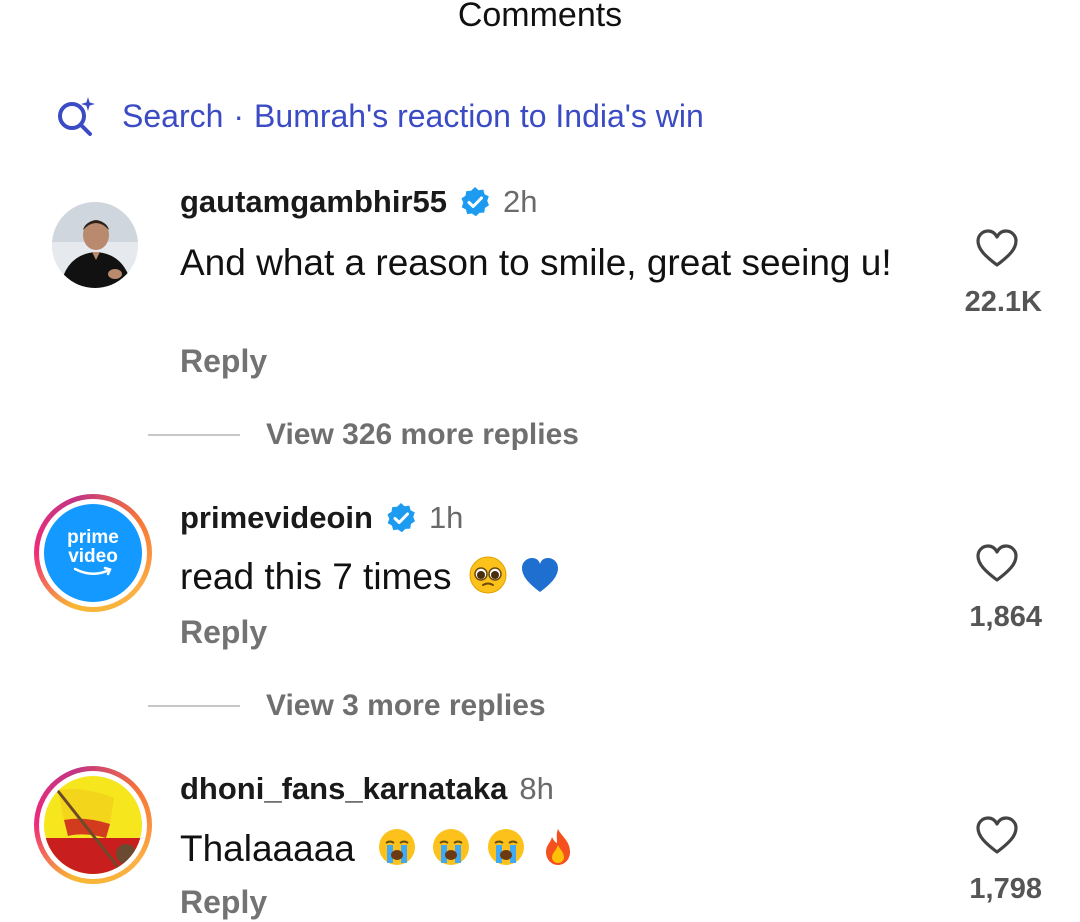 This screenshot has height=922, width=1080. I want to click on blue-heart-emoji, so click(540, 575).